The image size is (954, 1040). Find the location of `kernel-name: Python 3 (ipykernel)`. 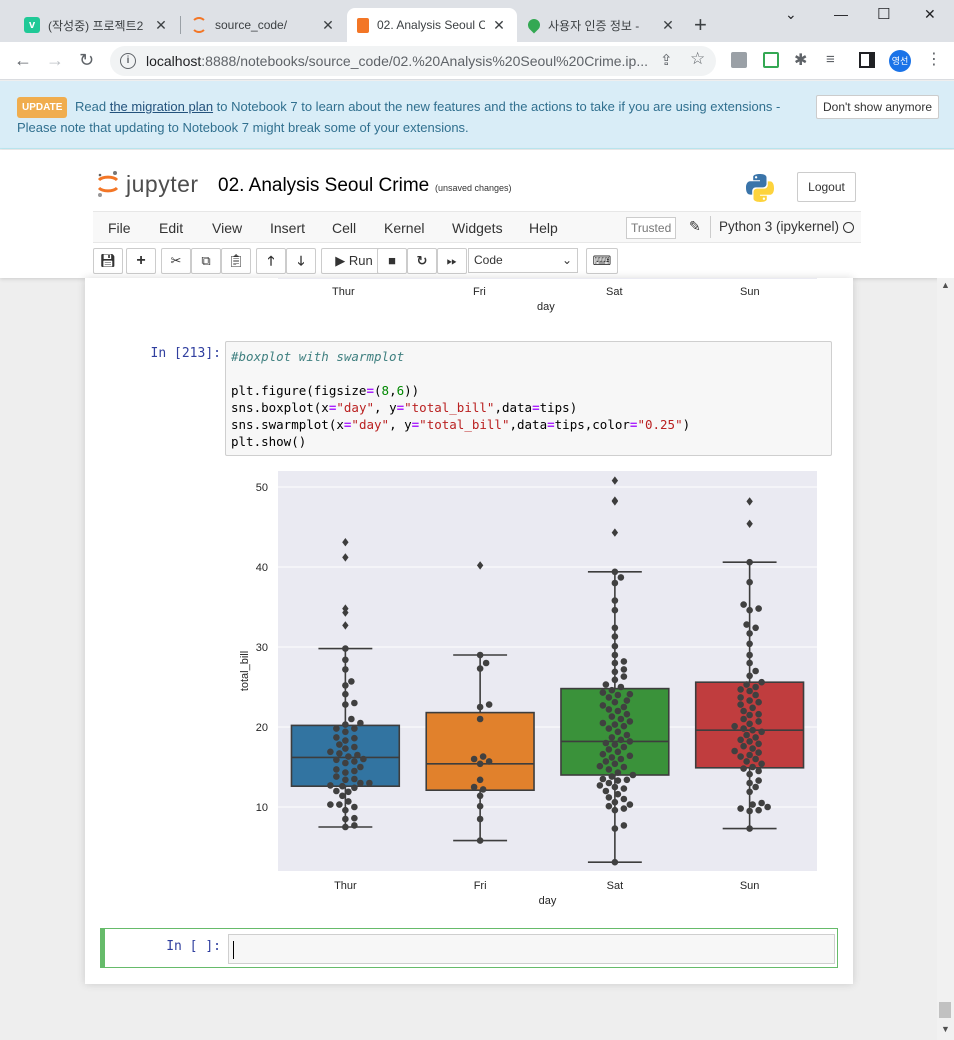

kernel-name: Python 3 (ipykernel) is located at coordinates (779, 226).